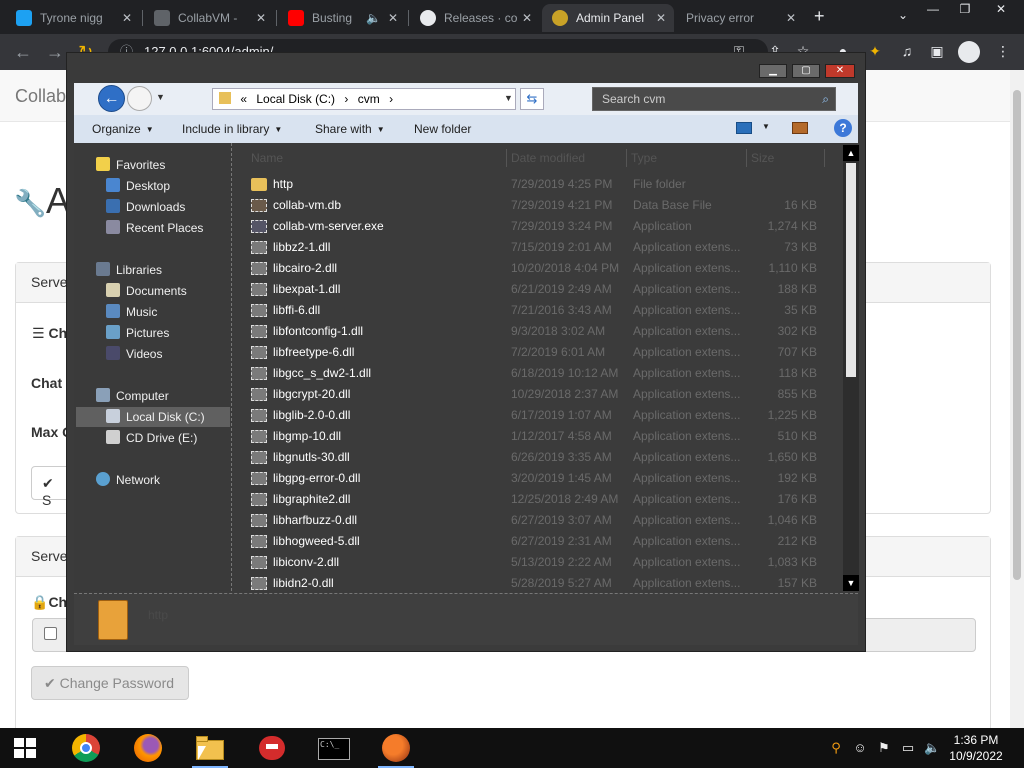  Describe the element at coordinates (154, 228) in the screenshot. I see `nav-recent-places: Recent Places` at that location.